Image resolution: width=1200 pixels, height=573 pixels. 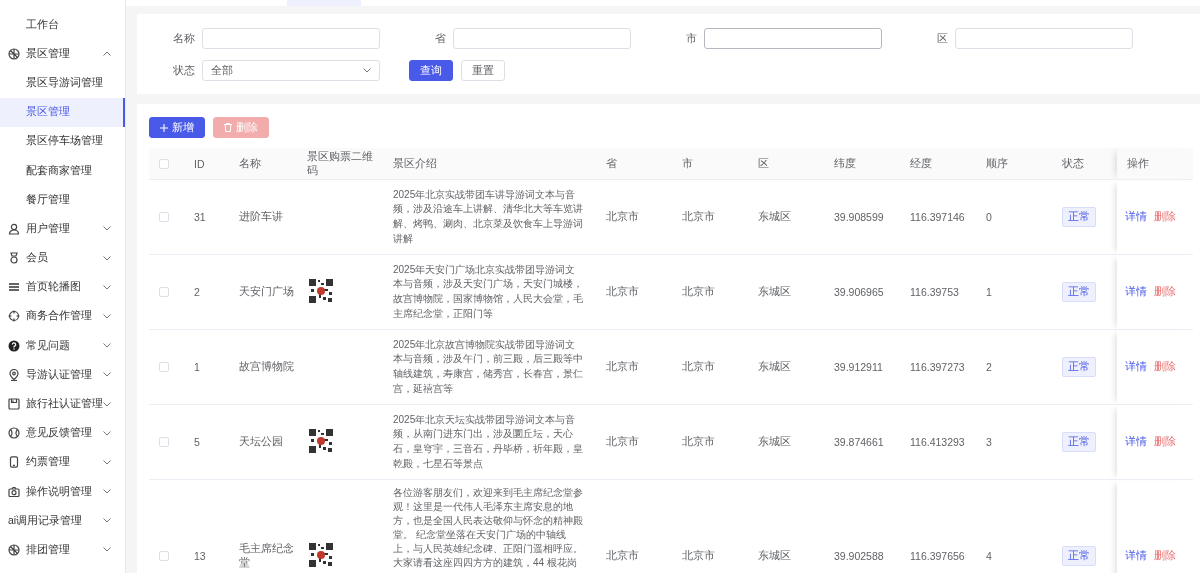 What do you see at coordinates (177, 127) in the screenshot?
I see `add-button: 新增` at bounding box center [177, 127].